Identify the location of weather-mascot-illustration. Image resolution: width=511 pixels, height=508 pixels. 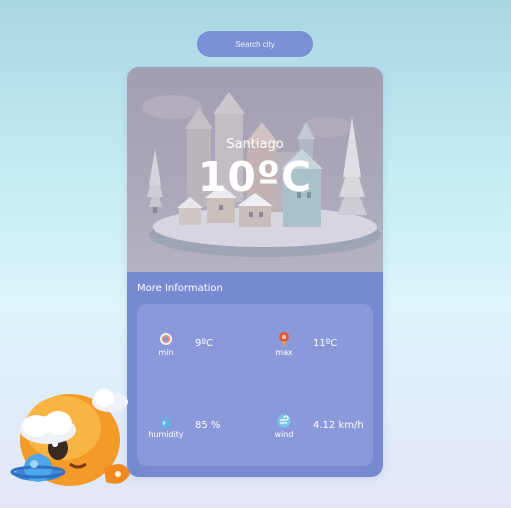
(70, 437).